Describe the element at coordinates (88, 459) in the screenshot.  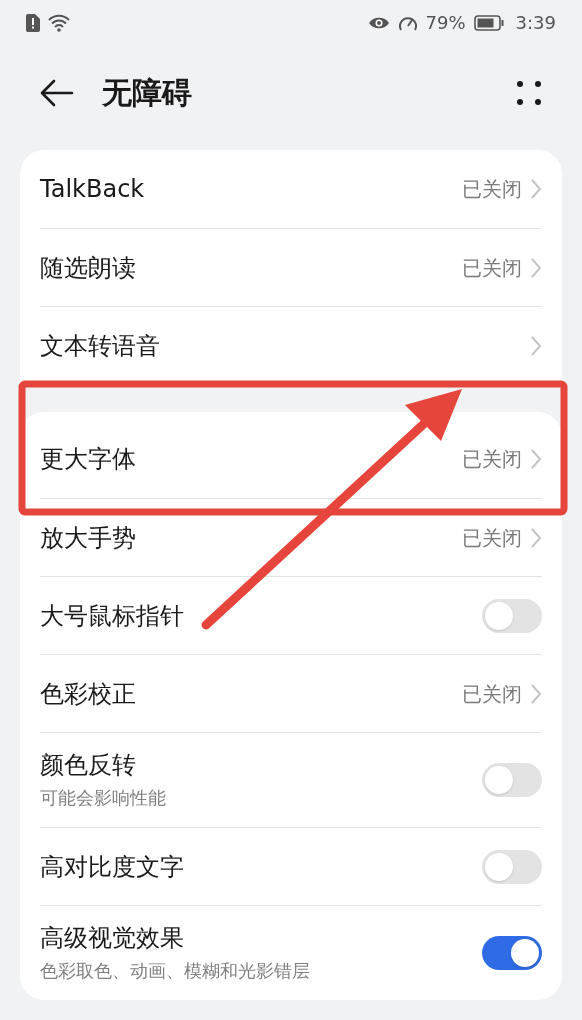
I see `setting-label: 更大字体` at that location.